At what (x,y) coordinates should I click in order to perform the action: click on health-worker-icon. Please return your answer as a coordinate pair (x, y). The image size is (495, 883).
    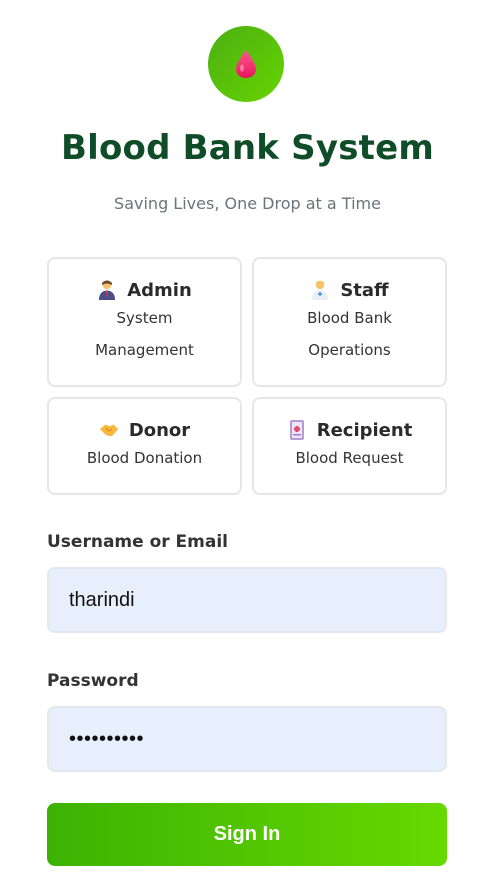
    Looking at the image, I should click on (320, 290).